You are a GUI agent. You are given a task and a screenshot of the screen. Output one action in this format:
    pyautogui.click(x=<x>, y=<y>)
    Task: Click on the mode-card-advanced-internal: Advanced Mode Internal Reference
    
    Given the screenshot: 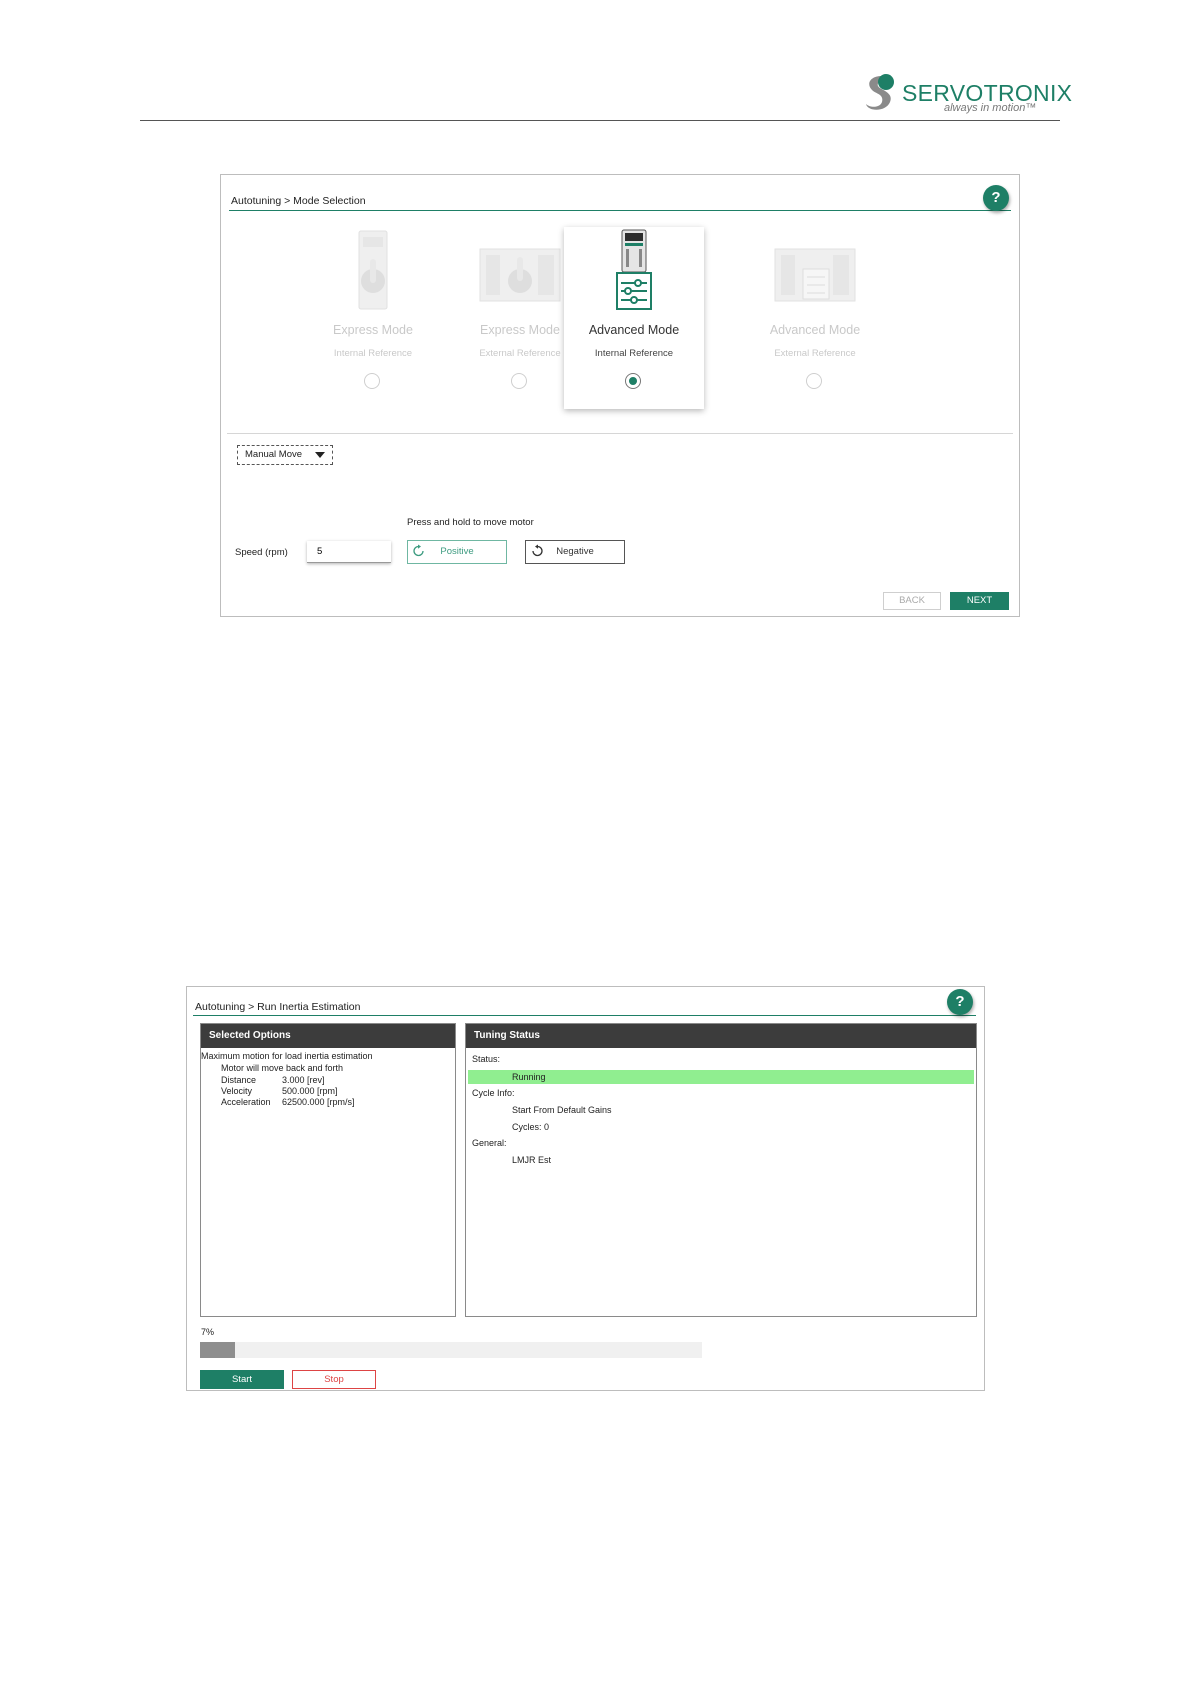 What is the action you would take?
    pyautogui.click(x=634, y=318)
    